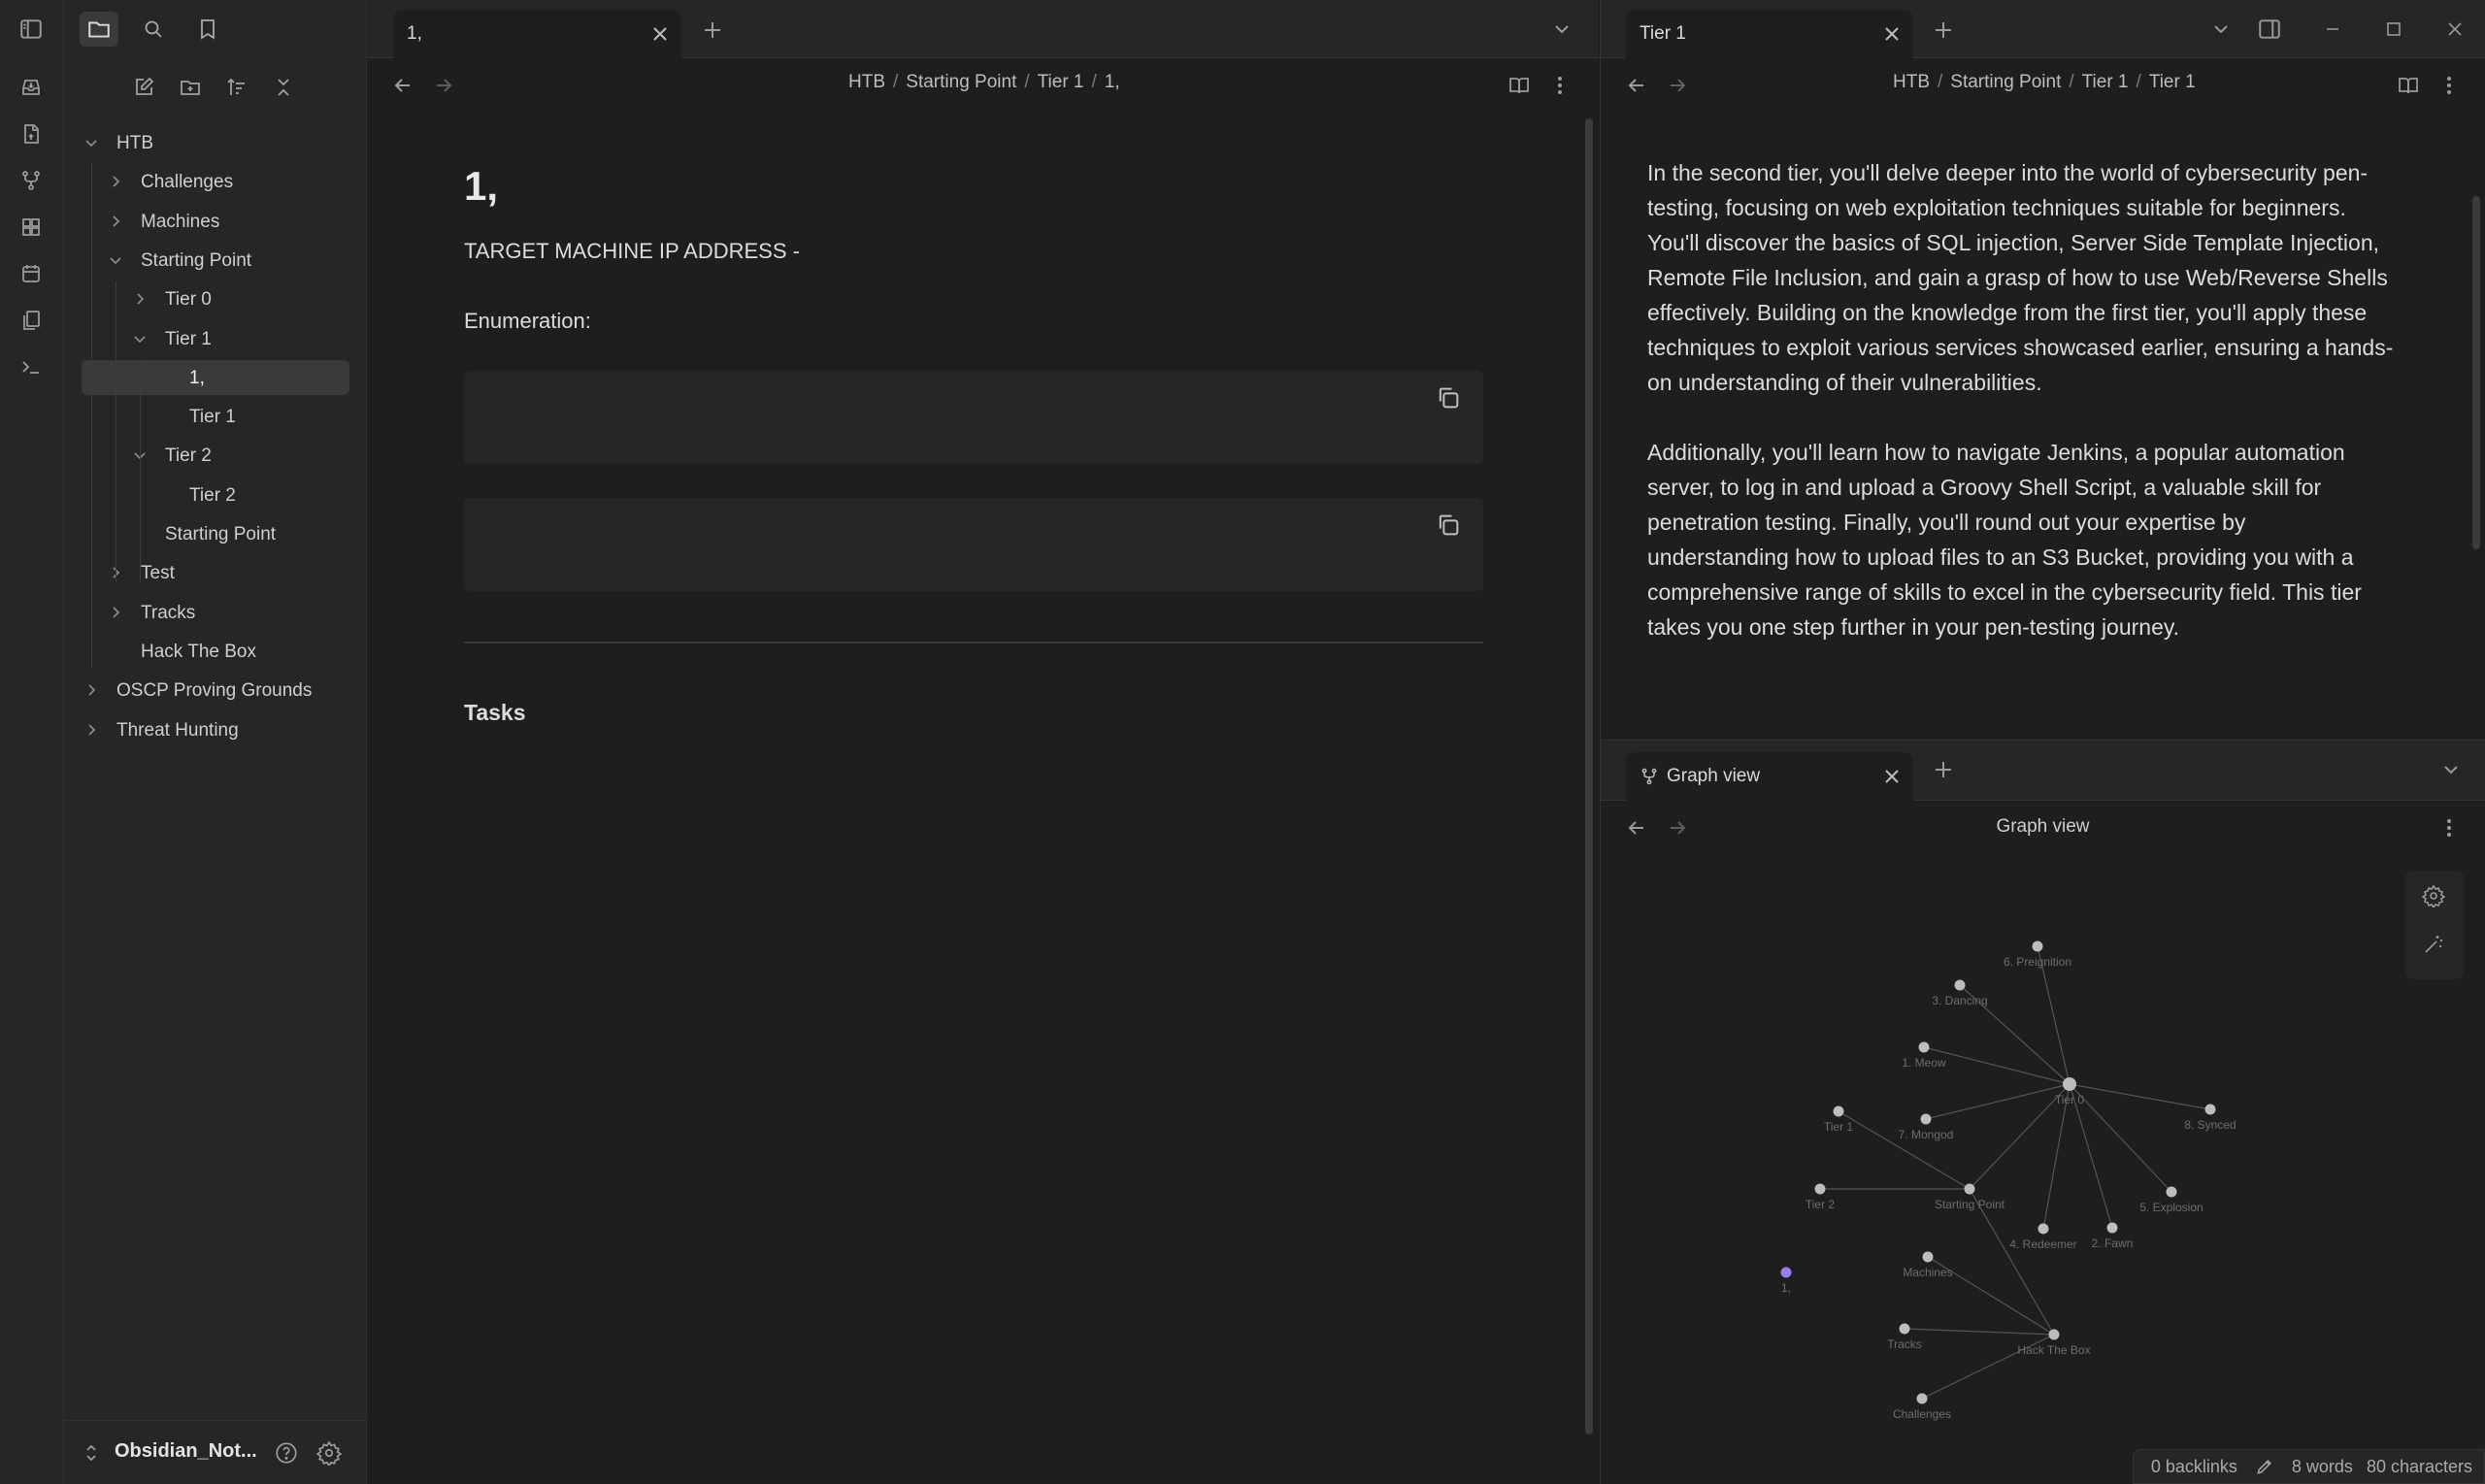 This screenshot has width=2485, height=1484. What do you see at coordinates (31, 320) in the screenshot?
I see `copy-pages-icon` at bounding box center [31, 320].